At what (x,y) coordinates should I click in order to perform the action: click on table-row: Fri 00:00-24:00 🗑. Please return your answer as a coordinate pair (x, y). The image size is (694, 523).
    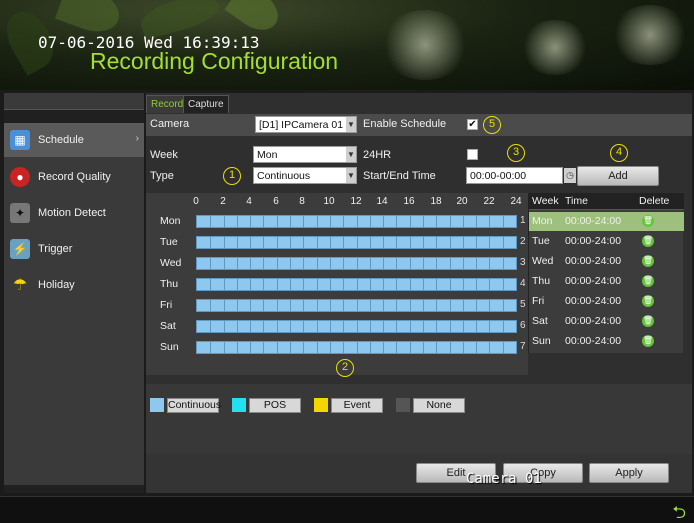
    Looking at the image, I should click on (606, 301).